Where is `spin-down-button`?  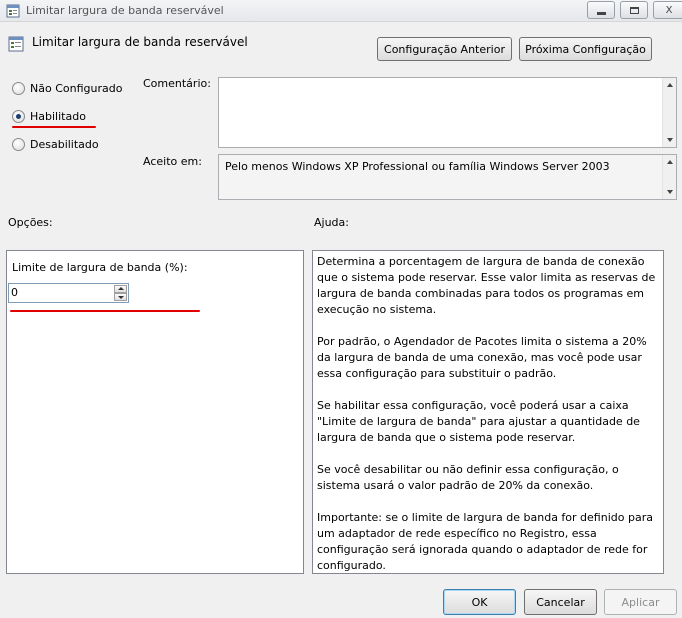 spin-down-button is located at coordinates (120, 297).